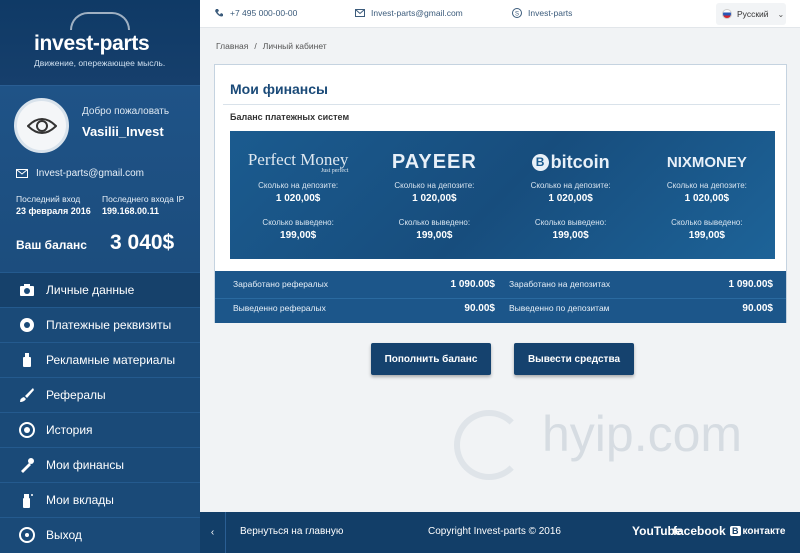 This screenshot has width=800, height=553. What do you see at coordinates (540, 162) in the screenshot?
I see `bitcoin-icon: B` at bounding box center [540, 162].